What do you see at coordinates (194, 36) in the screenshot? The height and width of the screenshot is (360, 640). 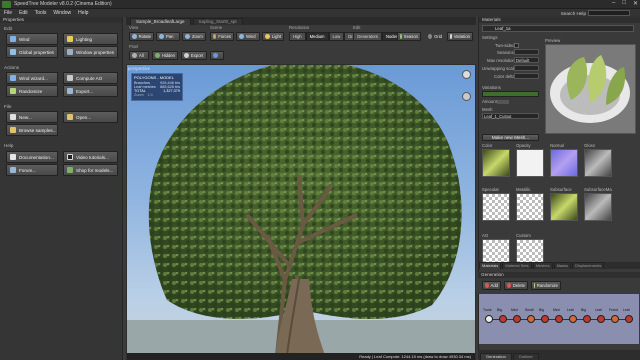 I see `zoom-button: Zoom` at bounding box center [194, 36].